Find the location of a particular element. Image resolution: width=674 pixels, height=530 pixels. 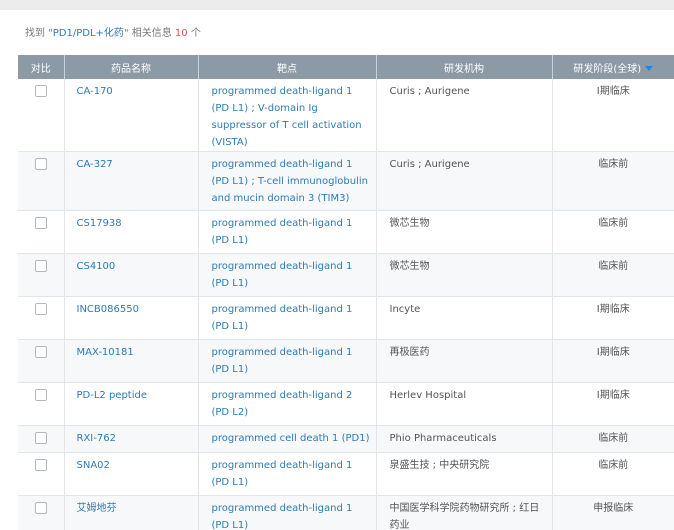

column-header-compare: 对比 is located at coordinates (41, 67).